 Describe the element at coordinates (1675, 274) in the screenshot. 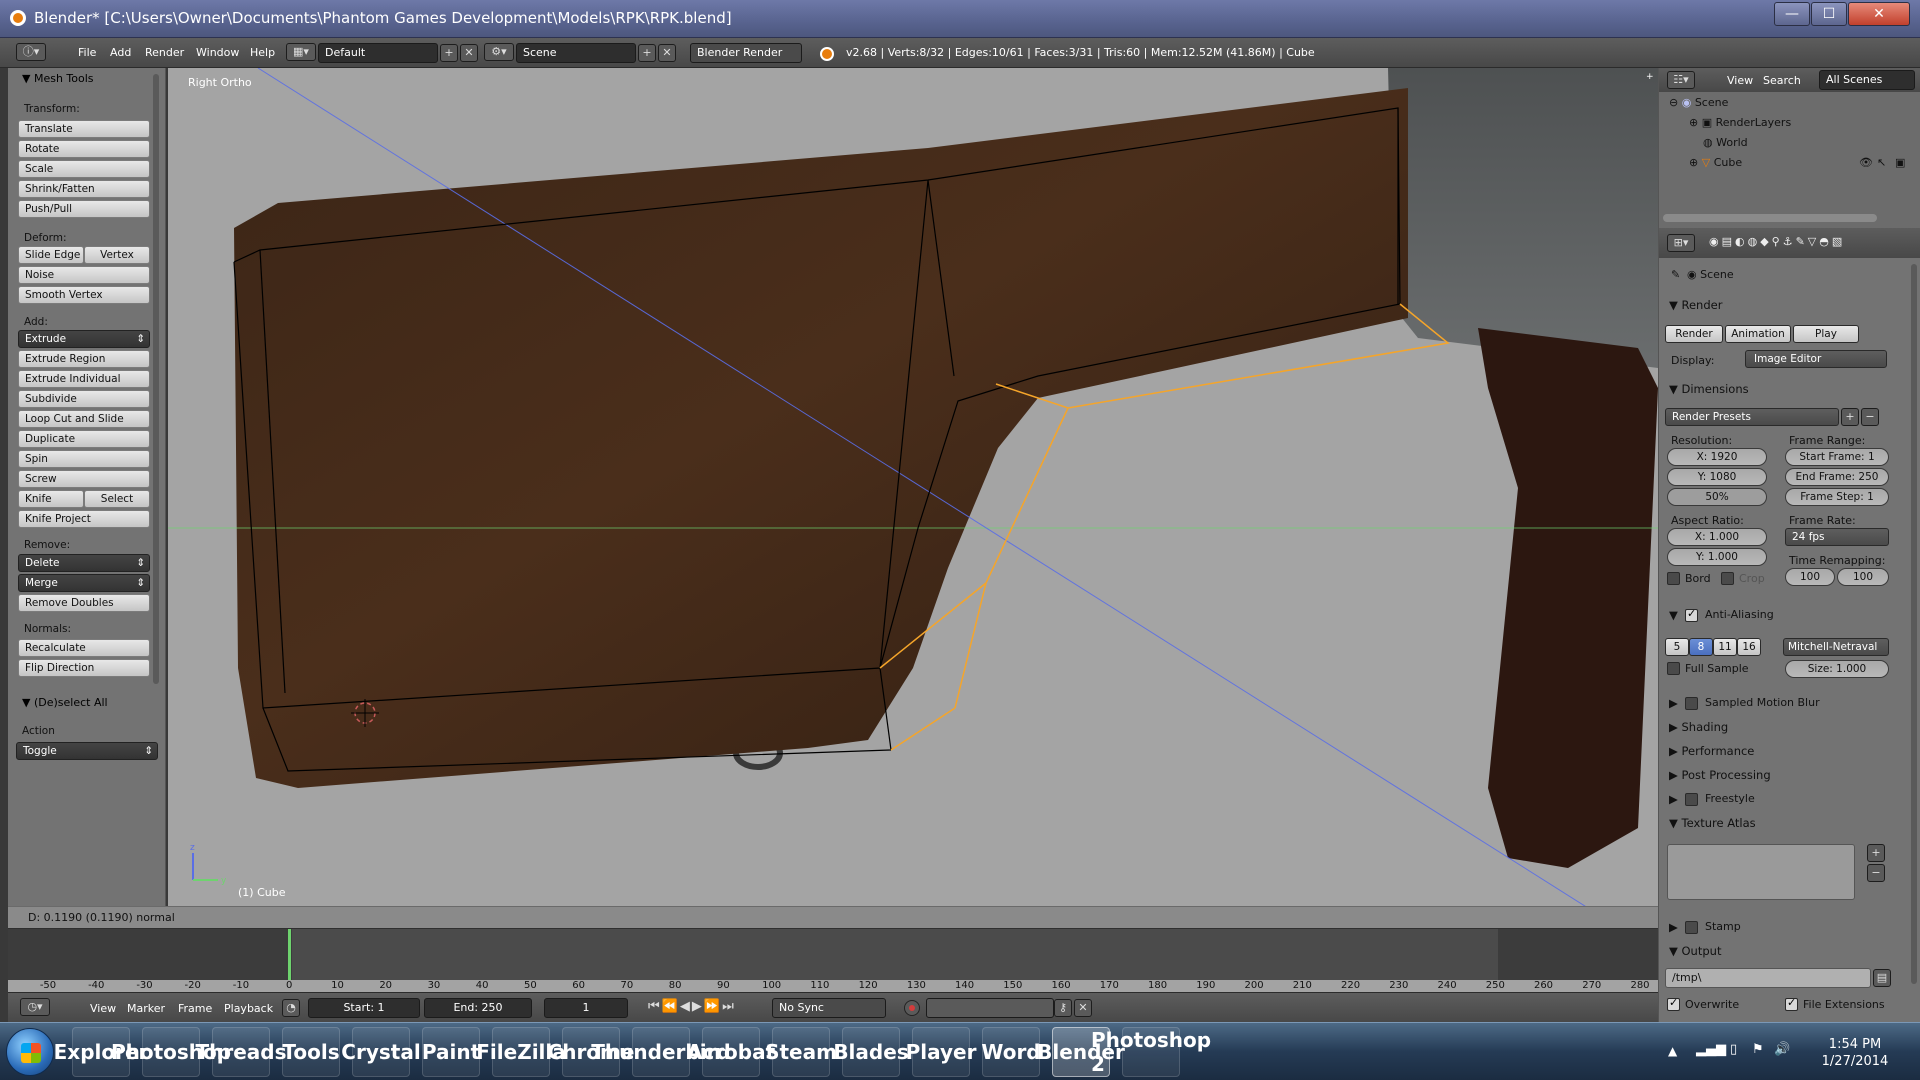

I see `pin-icon: ✎` at that location.